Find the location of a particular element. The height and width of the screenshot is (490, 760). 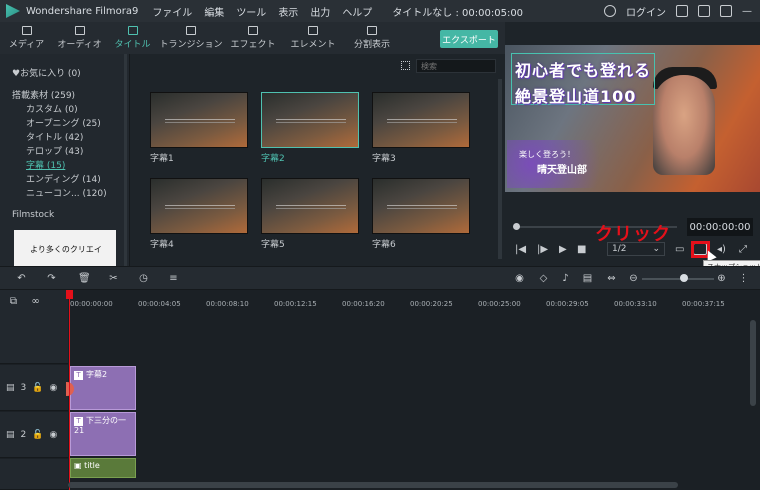

sidebar-item-new: ニューコン... (120) is located at coordinates (66, 192).